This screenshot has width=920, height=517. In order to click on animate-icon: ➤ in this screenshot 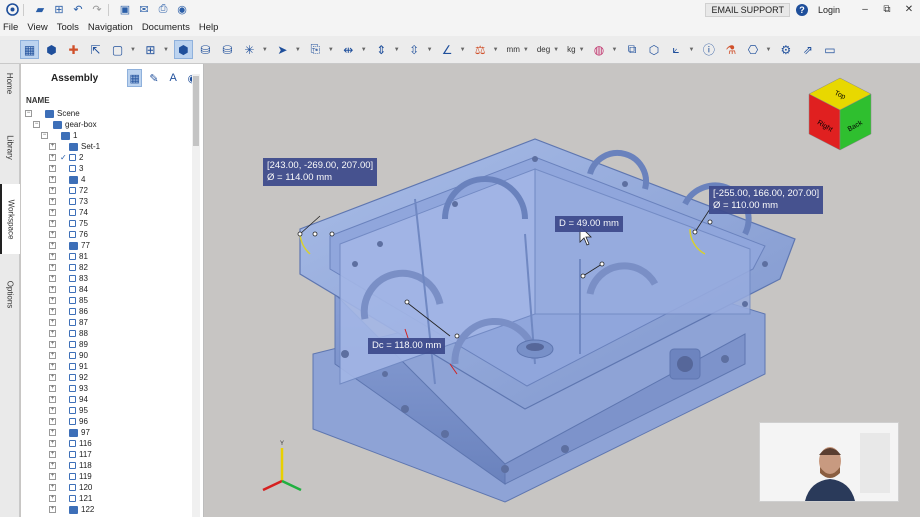, I will do `click(282, 49)`.